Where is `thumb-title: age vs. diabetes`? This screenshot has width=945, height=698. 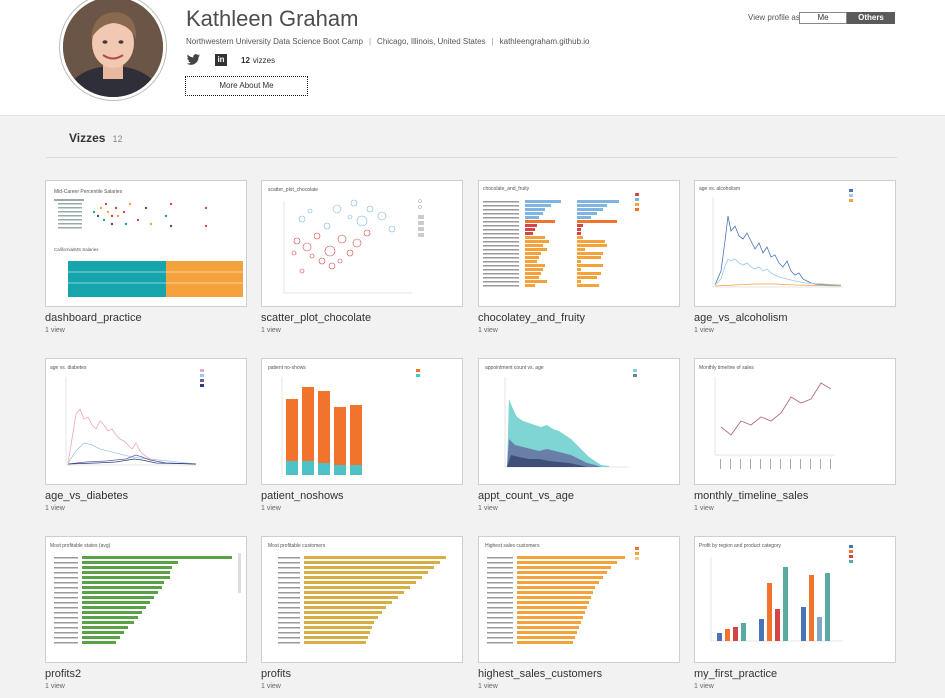 thumb-title: age vs. diabetes is located at coordinates (68, 368).